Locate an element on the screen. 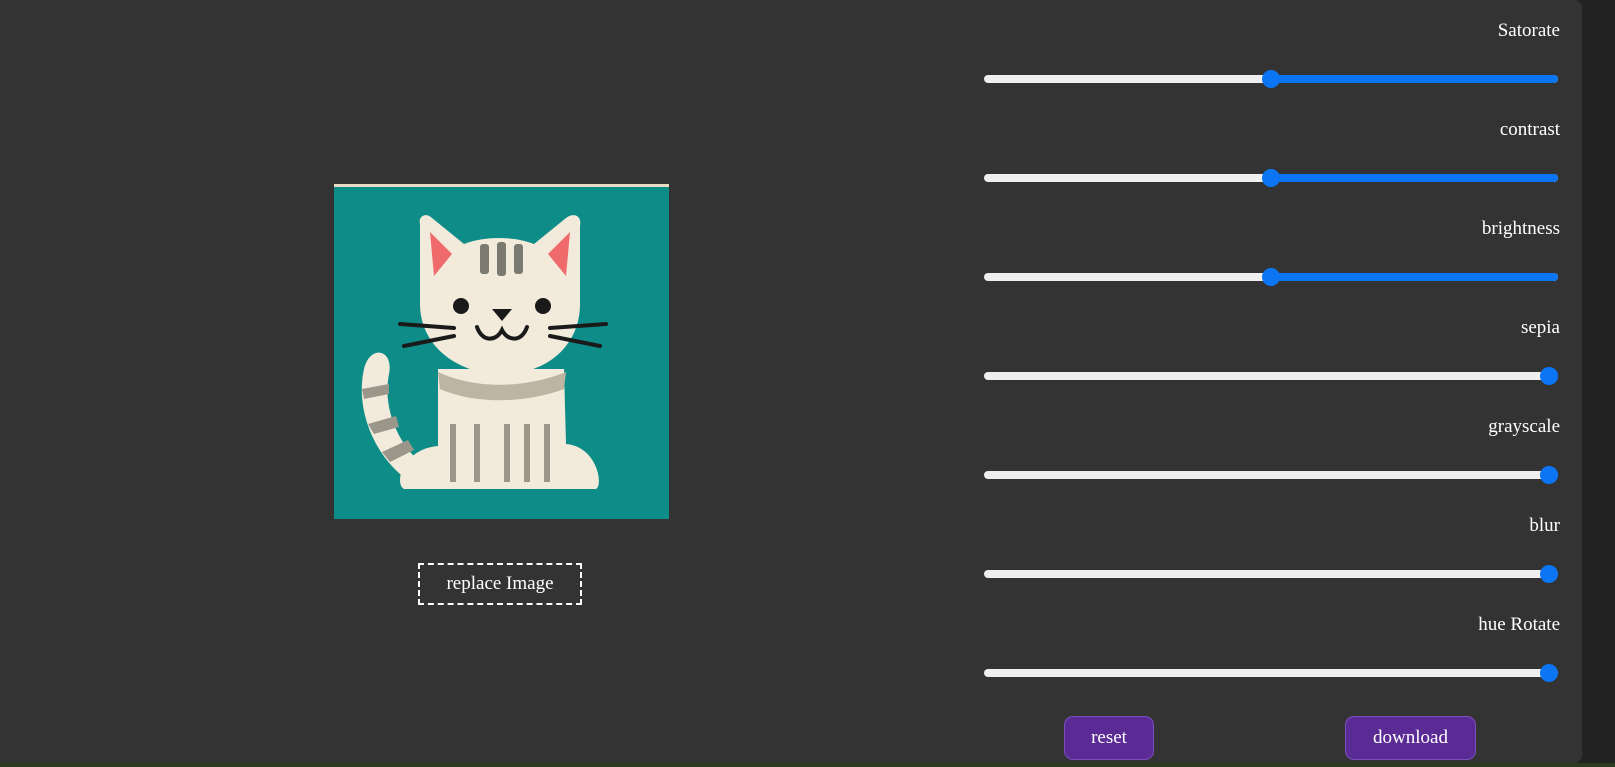  saturate-track-fill is located at coordinates (1414, 79).